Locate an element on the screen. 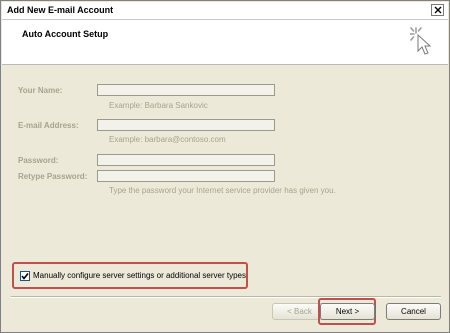 The height and width of the screenshot is (333, 450). wizard-header: Auto Account Setup is located at coordinates (225, 42).